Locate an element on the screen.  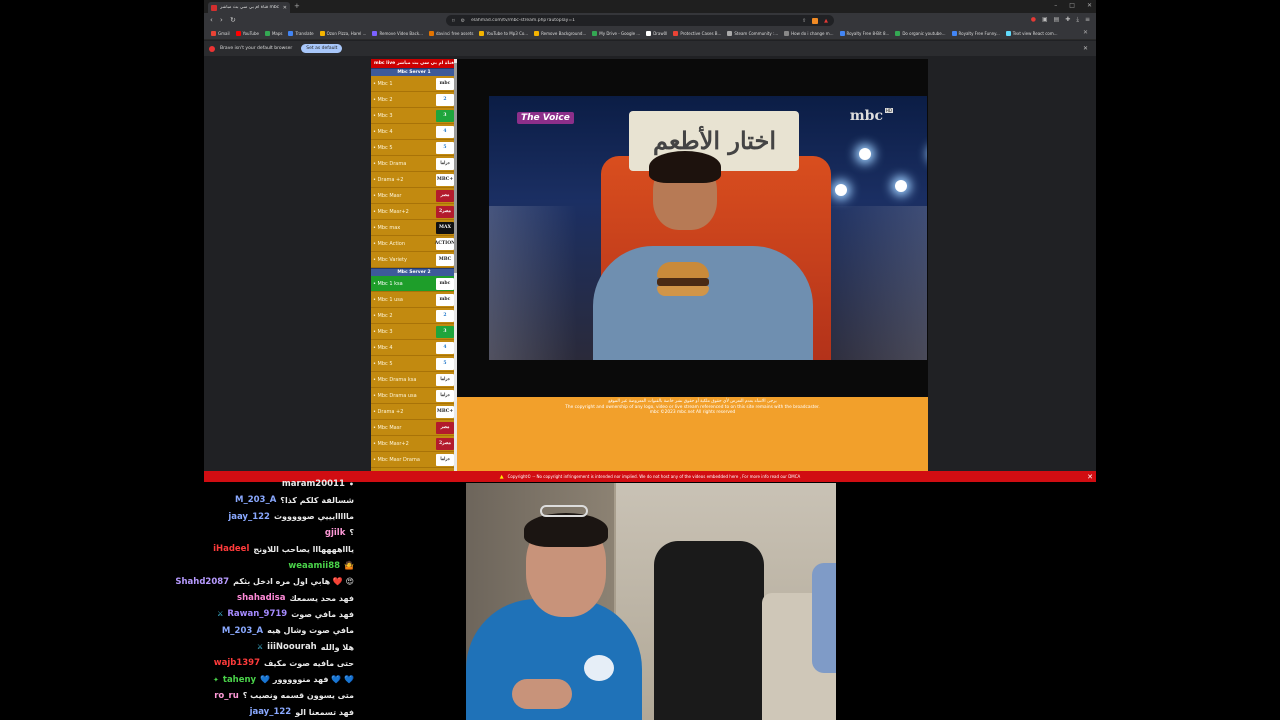
bookmark-item: YouTube is located at coordinates (247, 33).